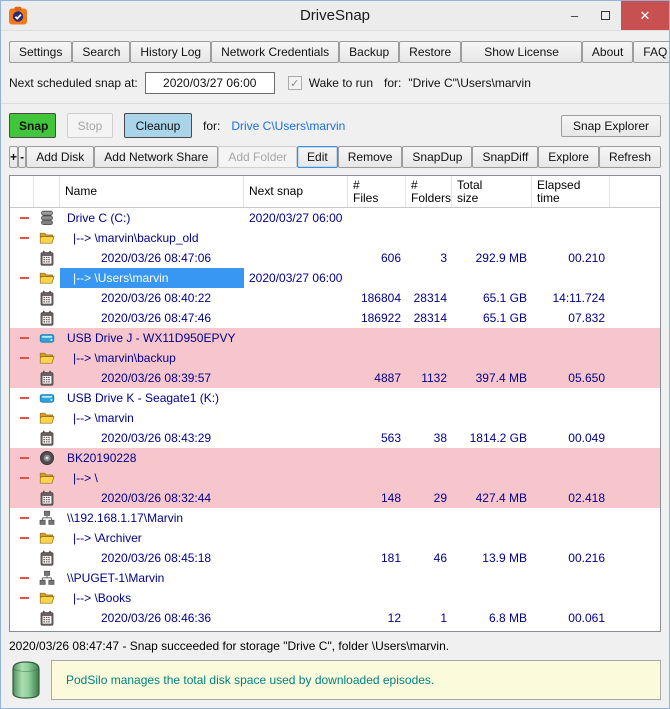 The image size is (670, 709). What do you see at coordinates (41, 52) in the screenshot?
I see `settings-button: Settings` at bounding box center [41, 52].